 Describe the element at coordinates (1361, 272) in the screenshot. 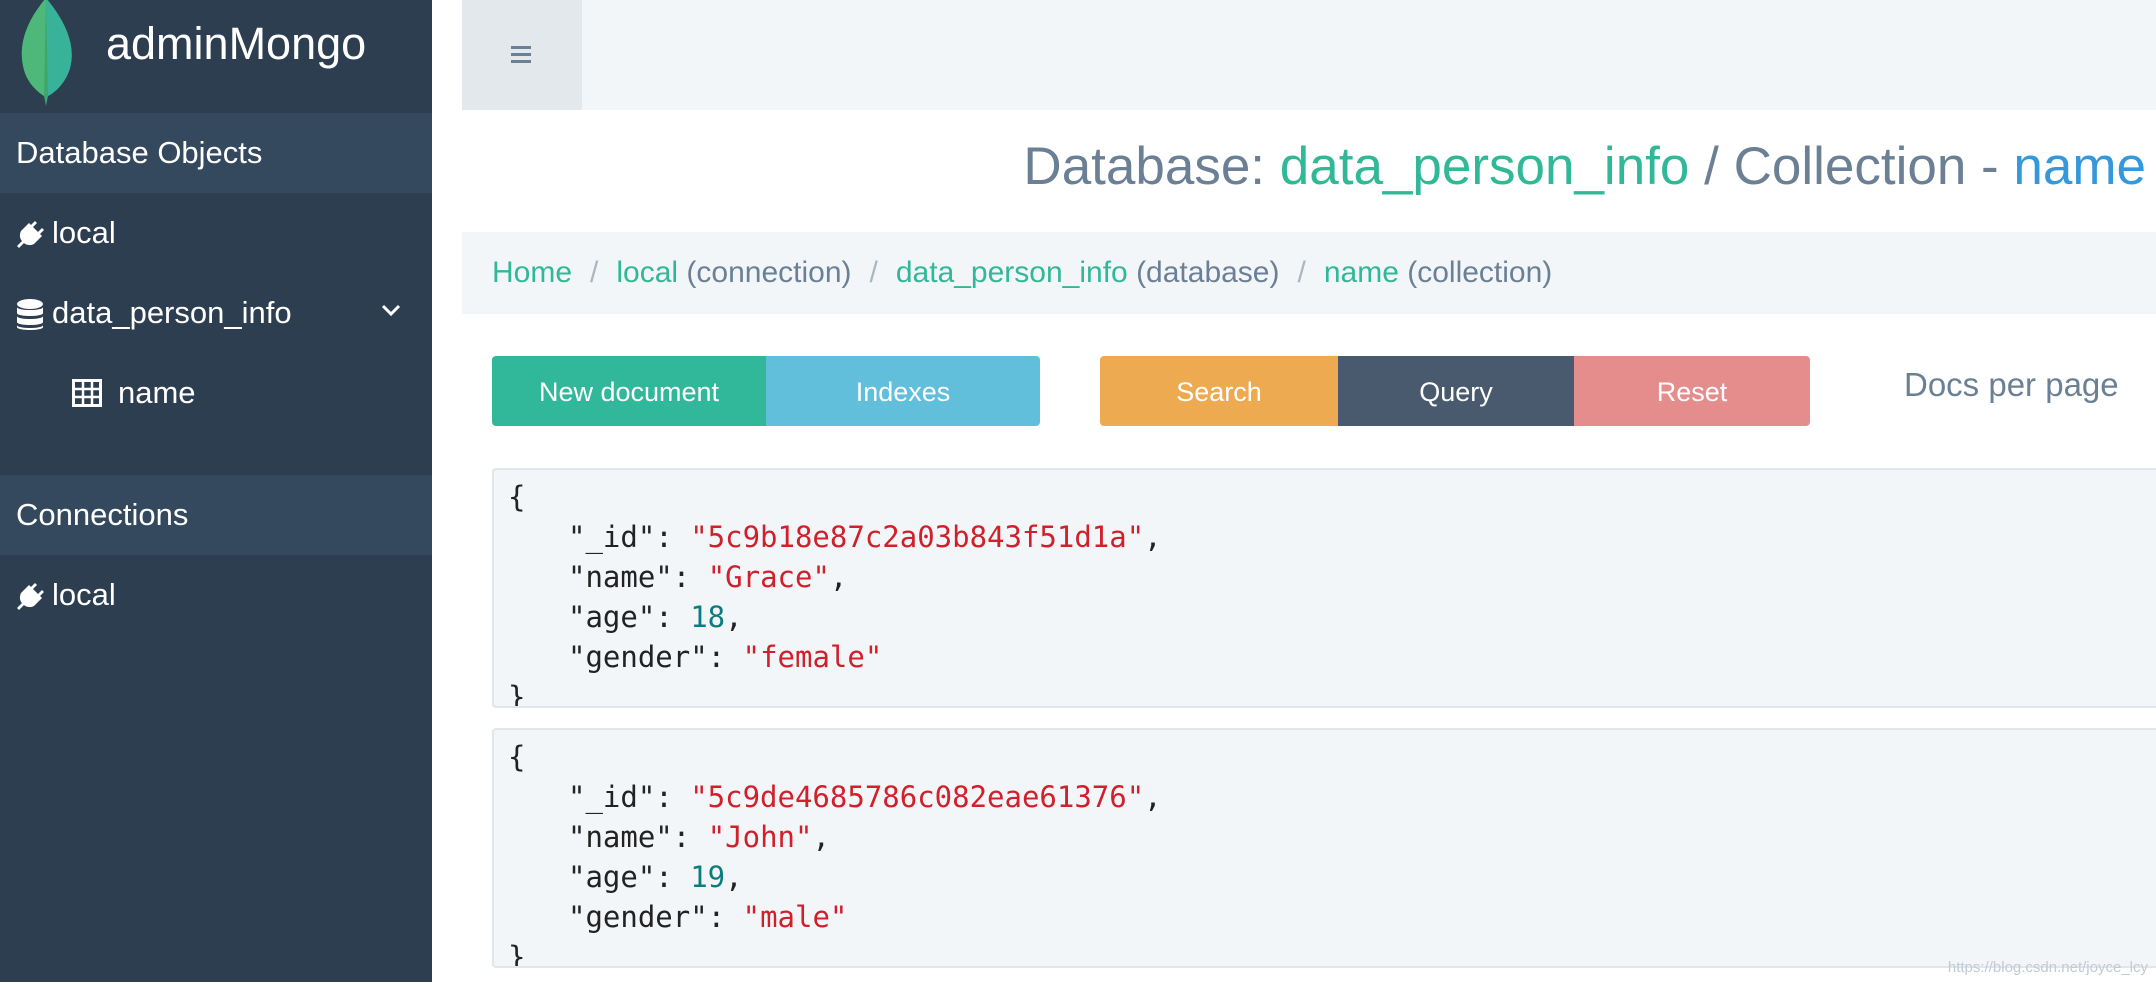

I see `breadcrumb-collection-link: name` at that location.